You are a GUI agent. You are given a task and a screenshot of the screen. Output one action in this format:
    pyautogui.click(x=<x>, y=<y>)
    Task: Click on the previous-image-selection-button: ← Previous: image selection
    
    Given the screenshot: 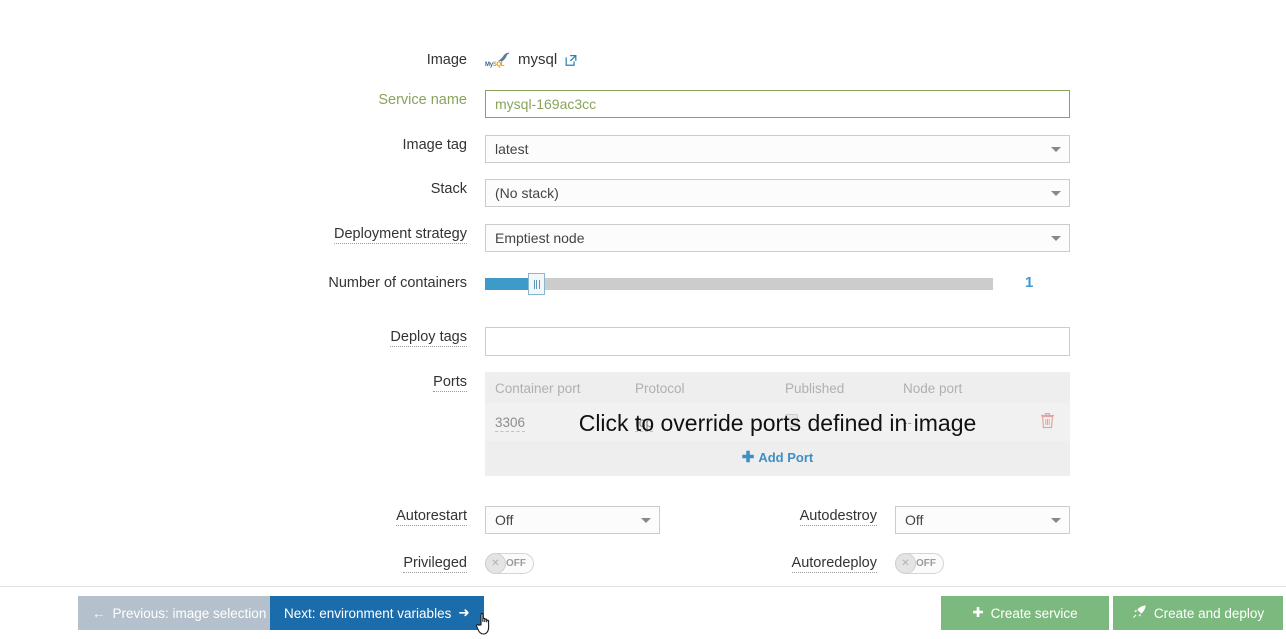 What is the action you would take?
    pyautogui.click(x=179, y=613)
    